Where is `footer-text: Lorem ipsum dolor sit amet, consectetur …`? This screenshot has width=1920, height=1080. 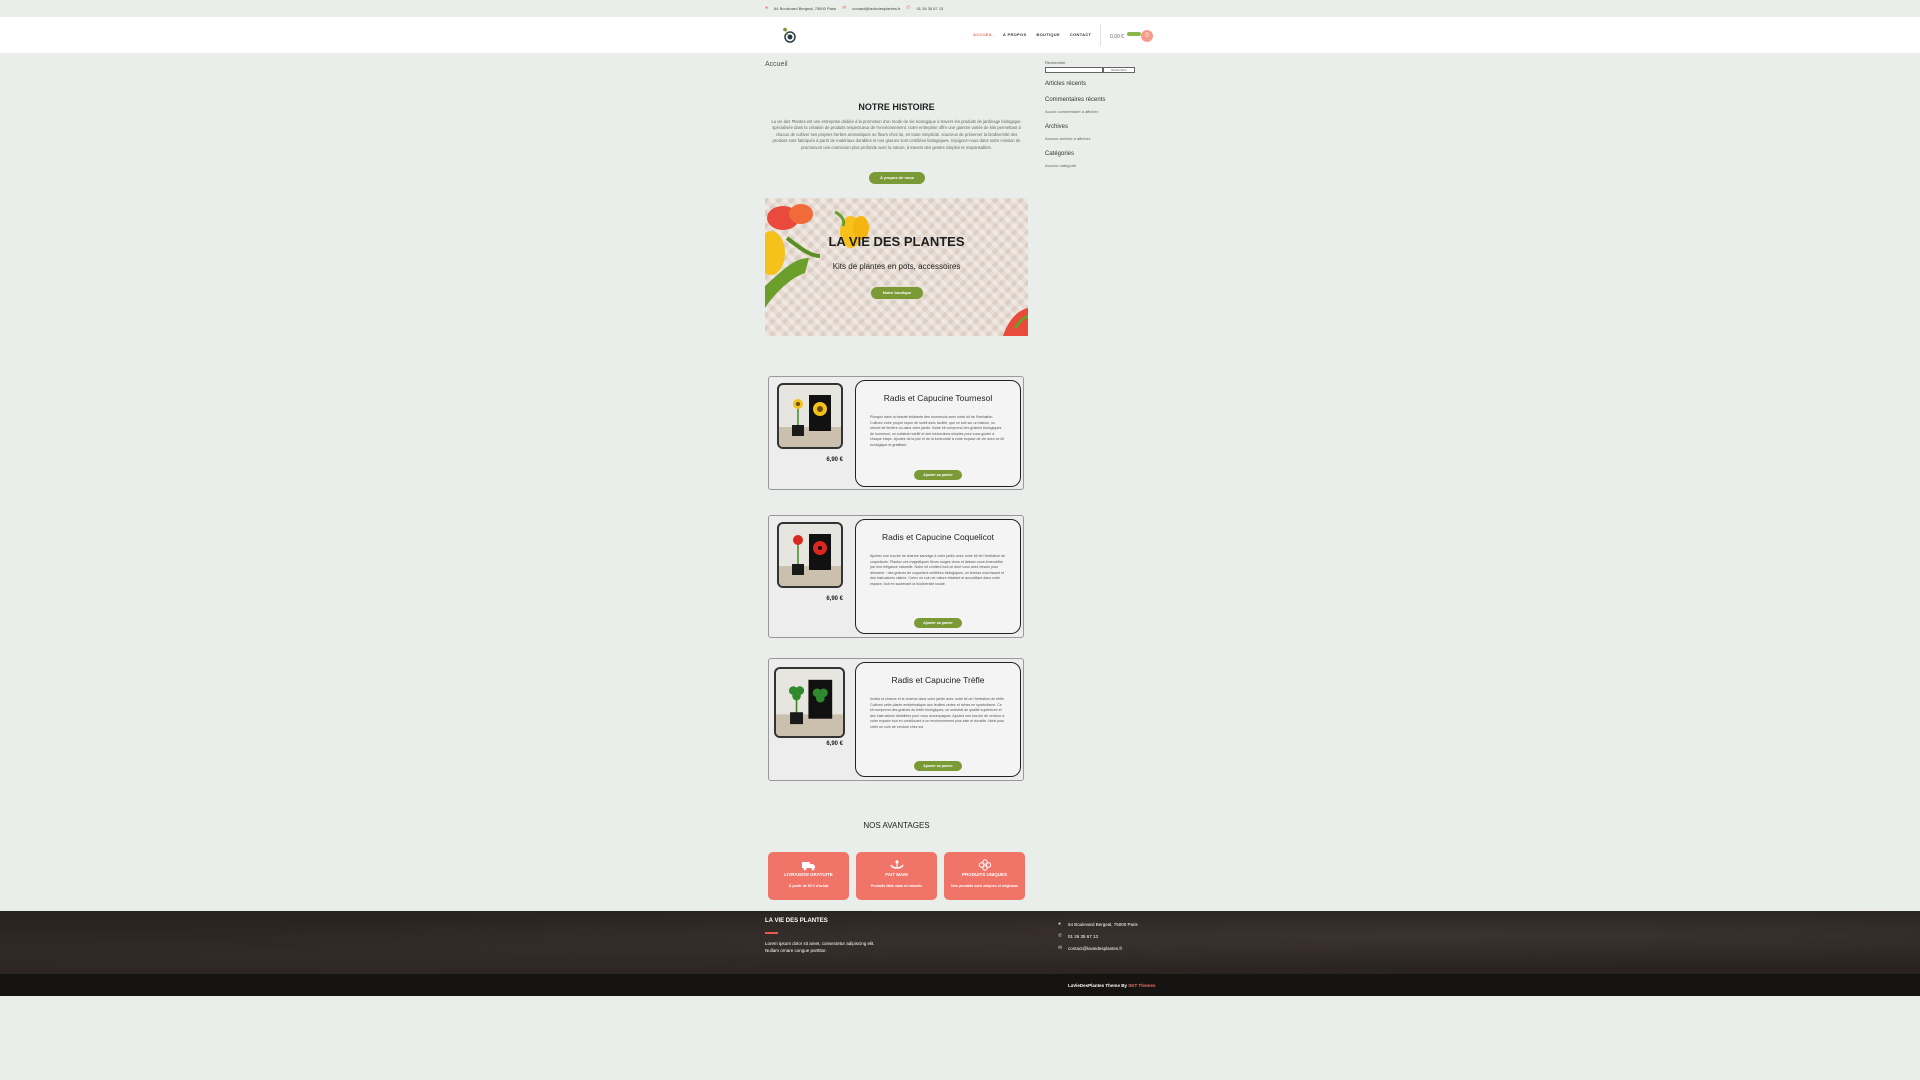
footer-text: Lorem ipsum dolor sit amet, consectetur … is located at coordinates (820, 947).